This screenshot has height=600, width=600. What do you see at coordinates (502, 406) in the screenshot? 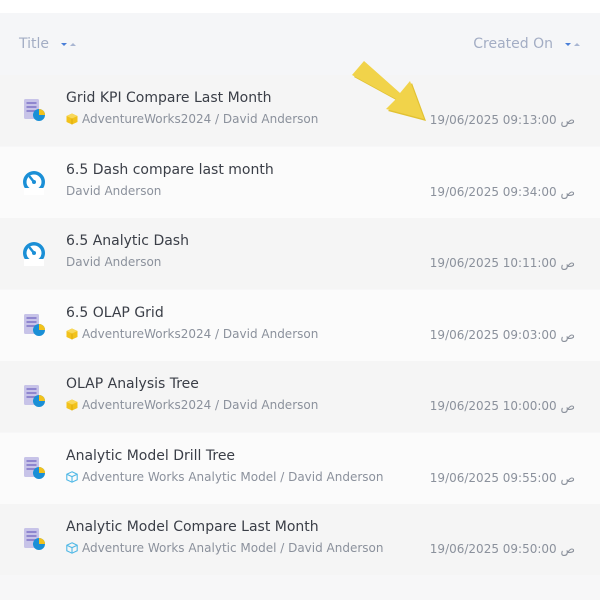
I see `created-date: 19/06/2025 10:00:00 ص` at bounding box center [502, 406].